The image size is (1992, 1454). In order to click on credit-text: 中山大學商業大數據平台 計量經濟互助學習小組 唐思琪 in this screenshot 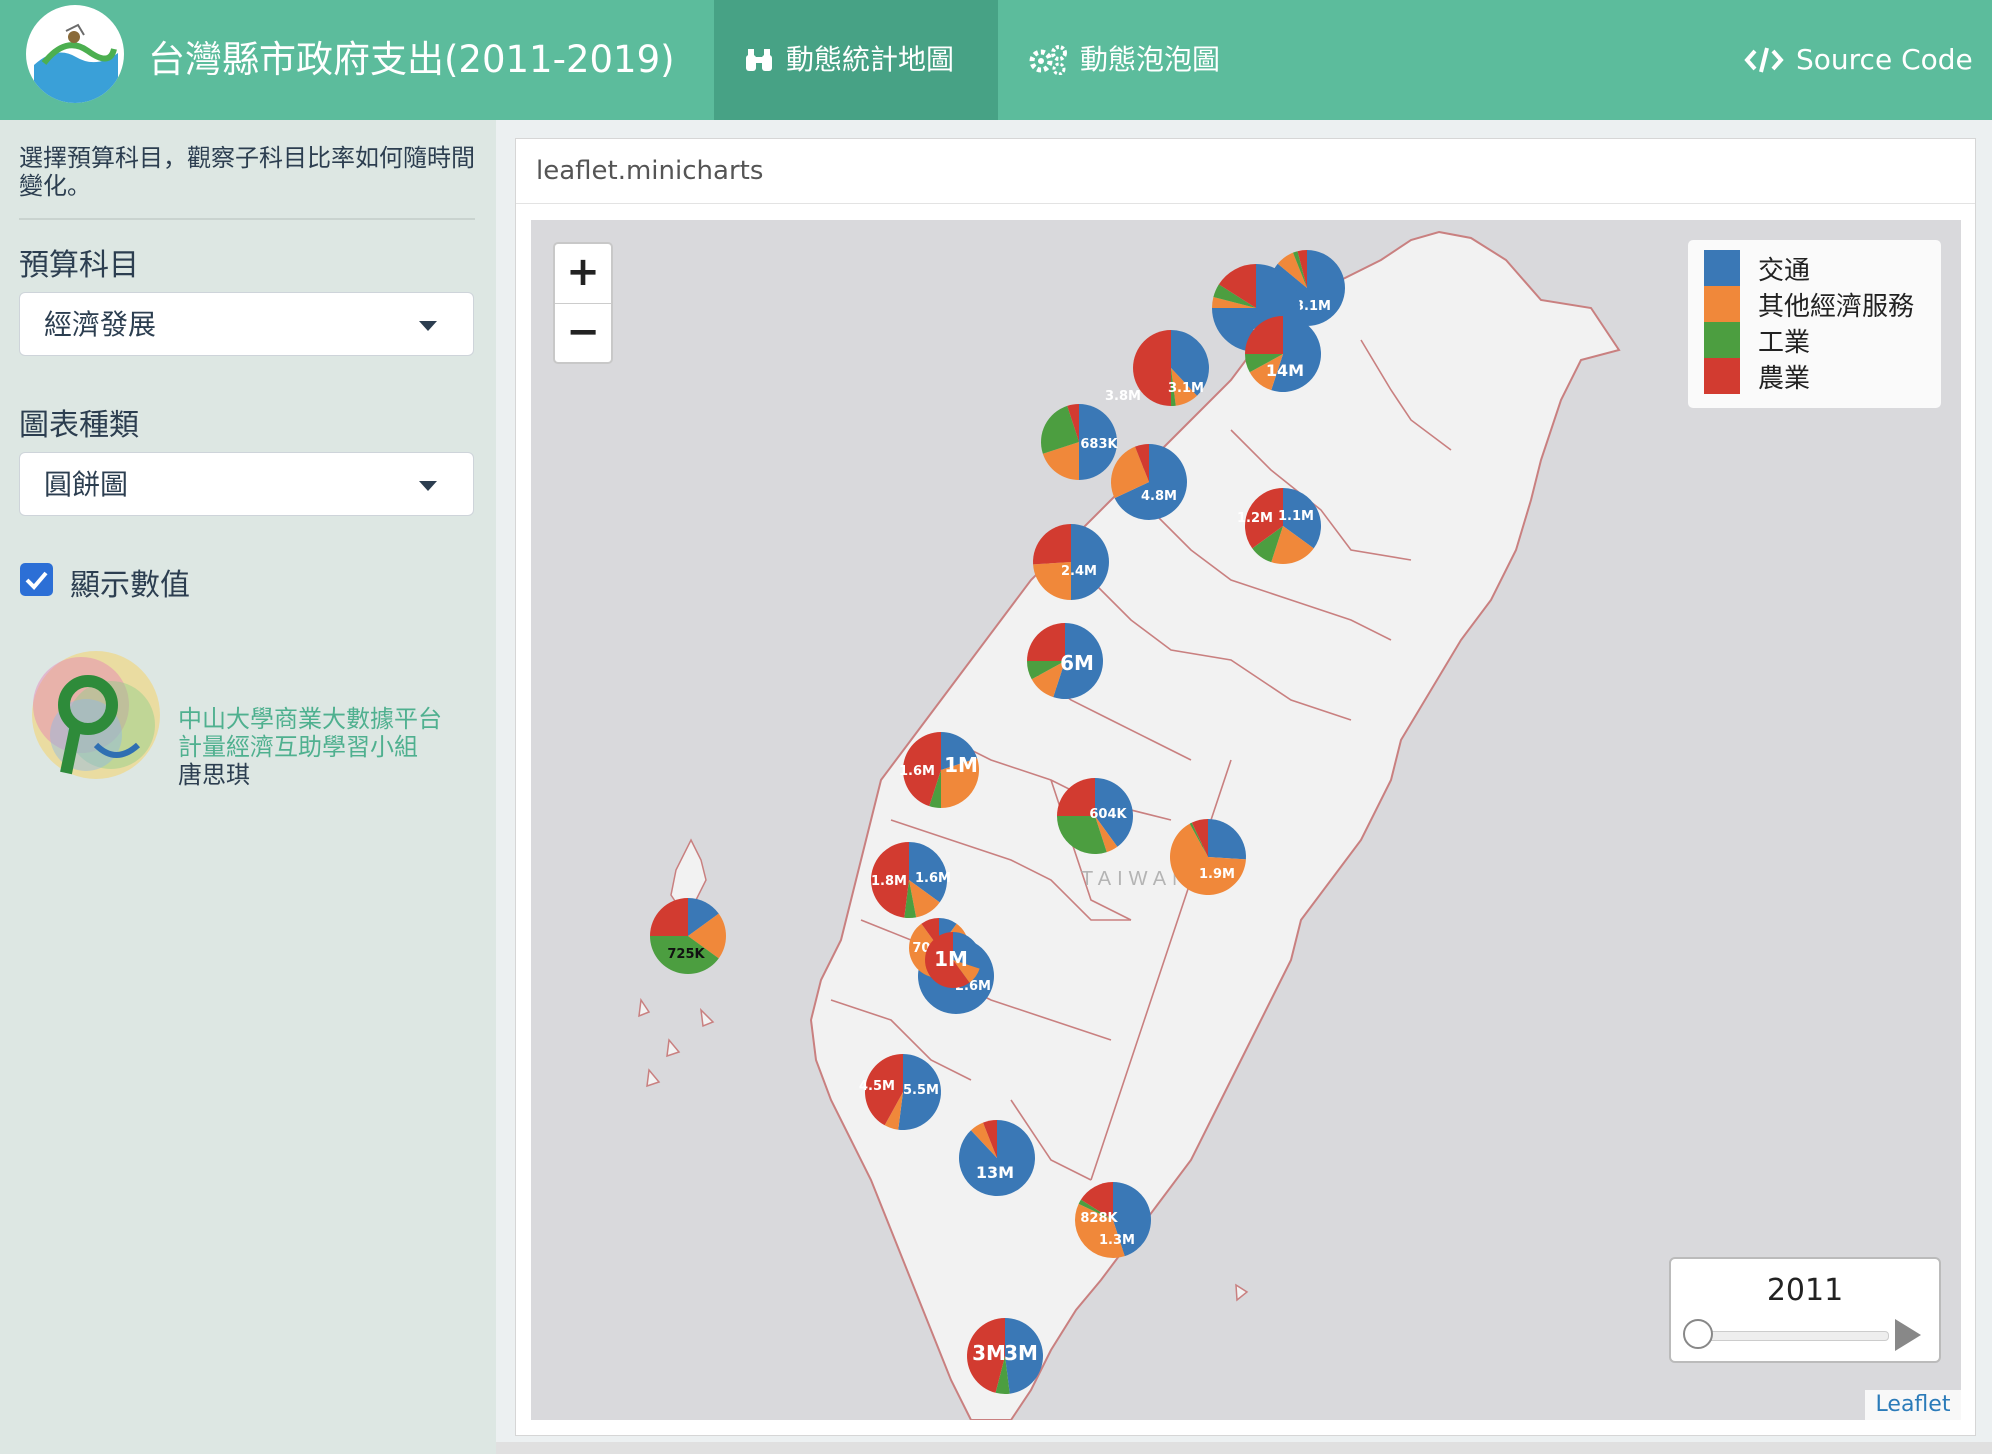, I will do `click(310, 747)`.